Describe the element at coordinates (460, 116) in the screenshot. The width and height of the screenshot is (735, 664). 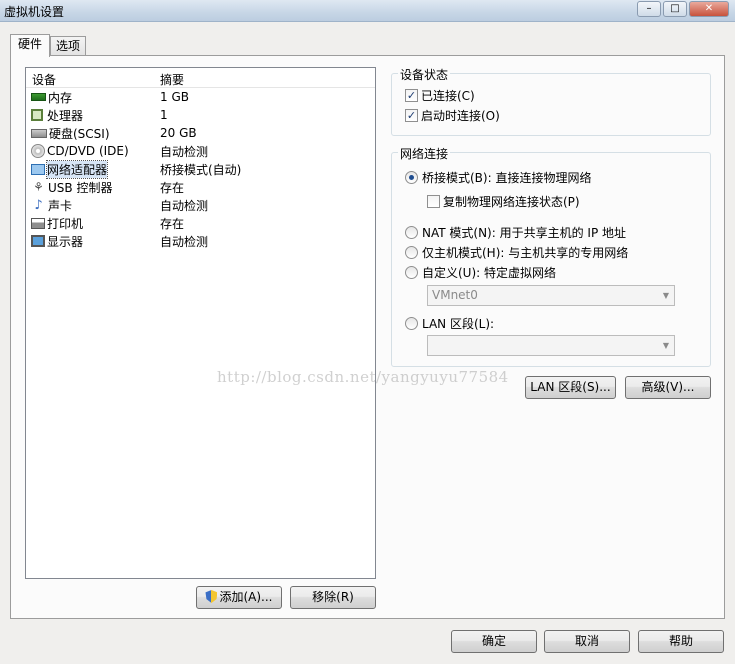
I see `connect-at-power-on-label: 启动时连接(O)` at that location.